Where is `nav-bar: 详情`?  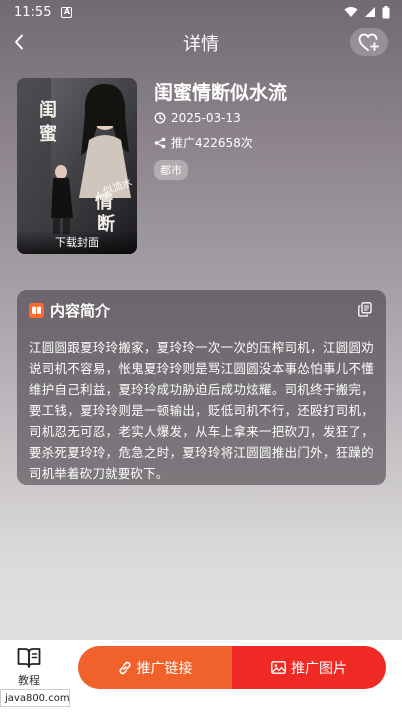 nav-bar: 详情 is located at coordinates (201, 43).